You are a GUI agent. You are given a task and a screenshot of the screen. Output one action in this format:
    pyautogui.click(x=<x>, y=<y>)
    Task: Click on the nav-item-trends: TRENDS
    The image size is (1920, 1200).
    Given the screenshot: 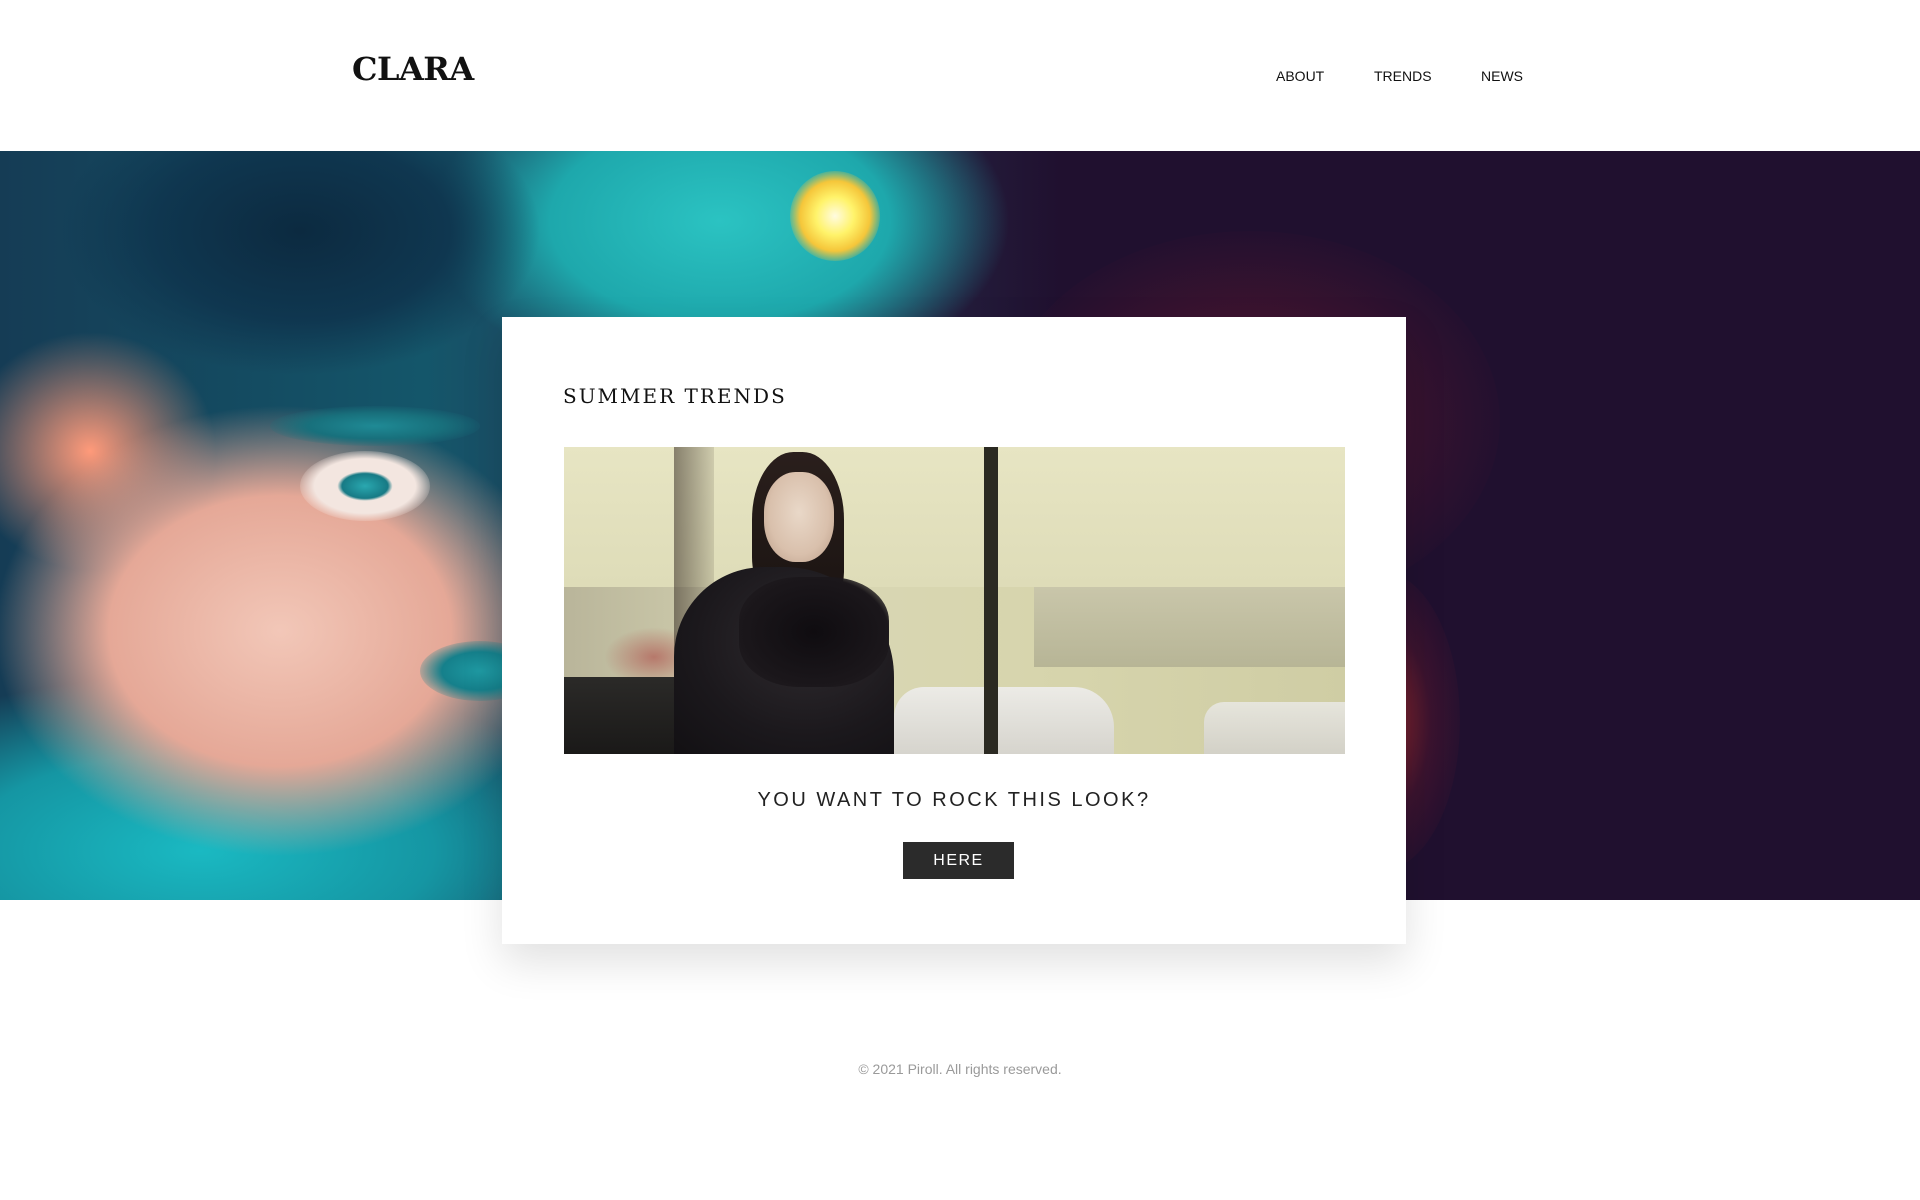 What is the action you would take?
    pyautogui.click(x=1403, y=76)
    